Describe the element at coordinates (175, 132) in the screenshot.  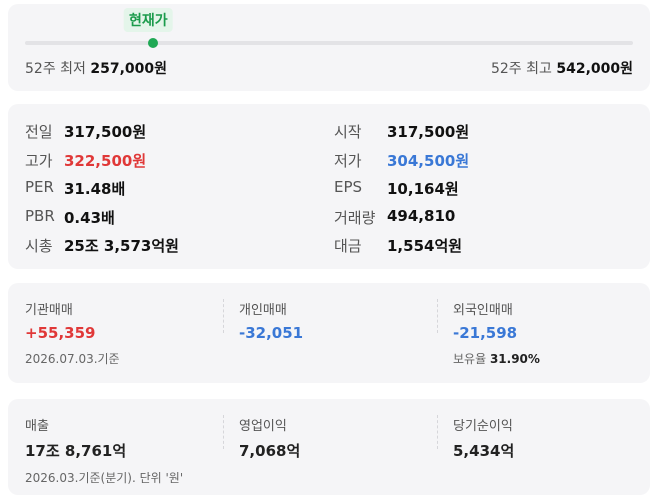
I see `detail-row-prev-close: 전일 317,500원` at that location.